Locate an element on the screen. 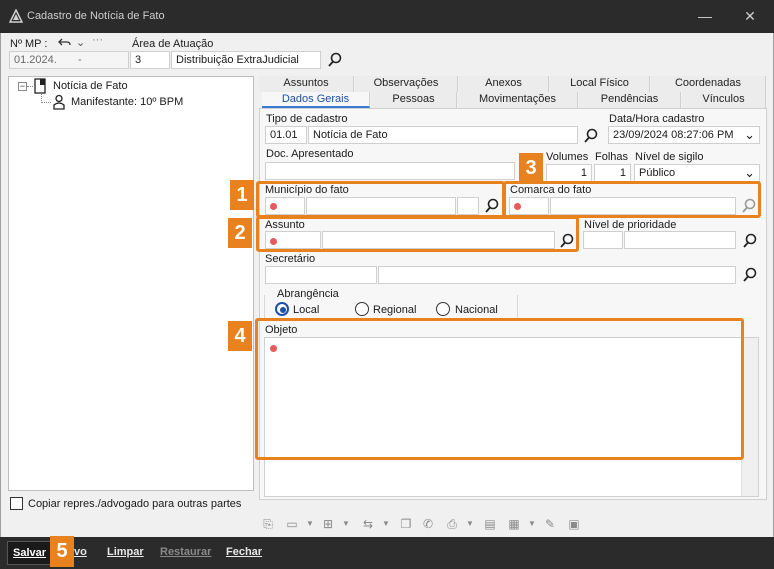  data-input: 23/09/2024 08:27:06 PM ⌄ is located at coordinates (684, 135).